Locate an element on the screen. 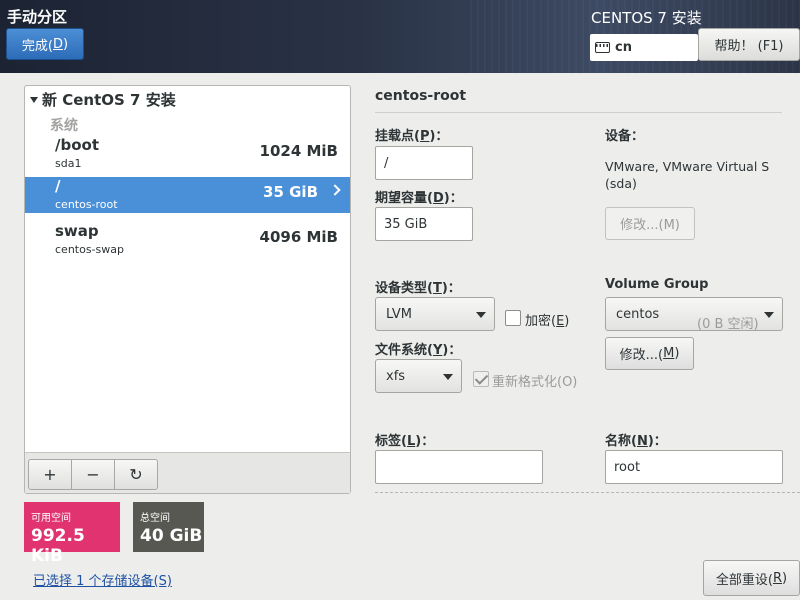  add-mount-button: + is located at coordinates (50, 474).